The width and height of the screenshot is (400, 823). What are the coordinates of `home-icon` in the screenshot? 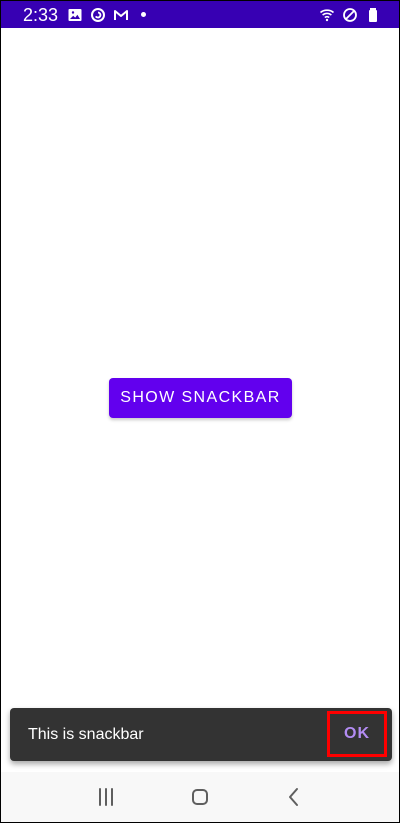 It's located at (200, 797).